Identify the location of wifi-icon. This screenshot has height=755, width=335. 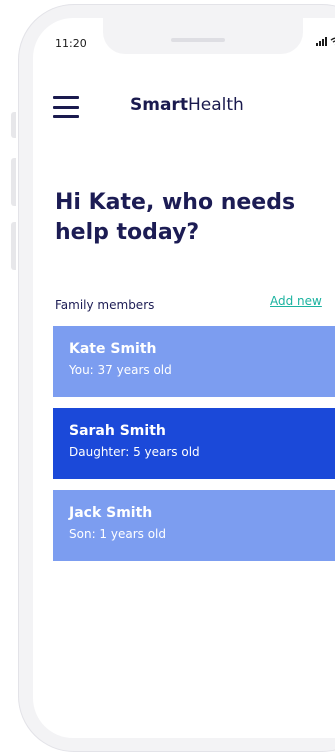
(332, 41).